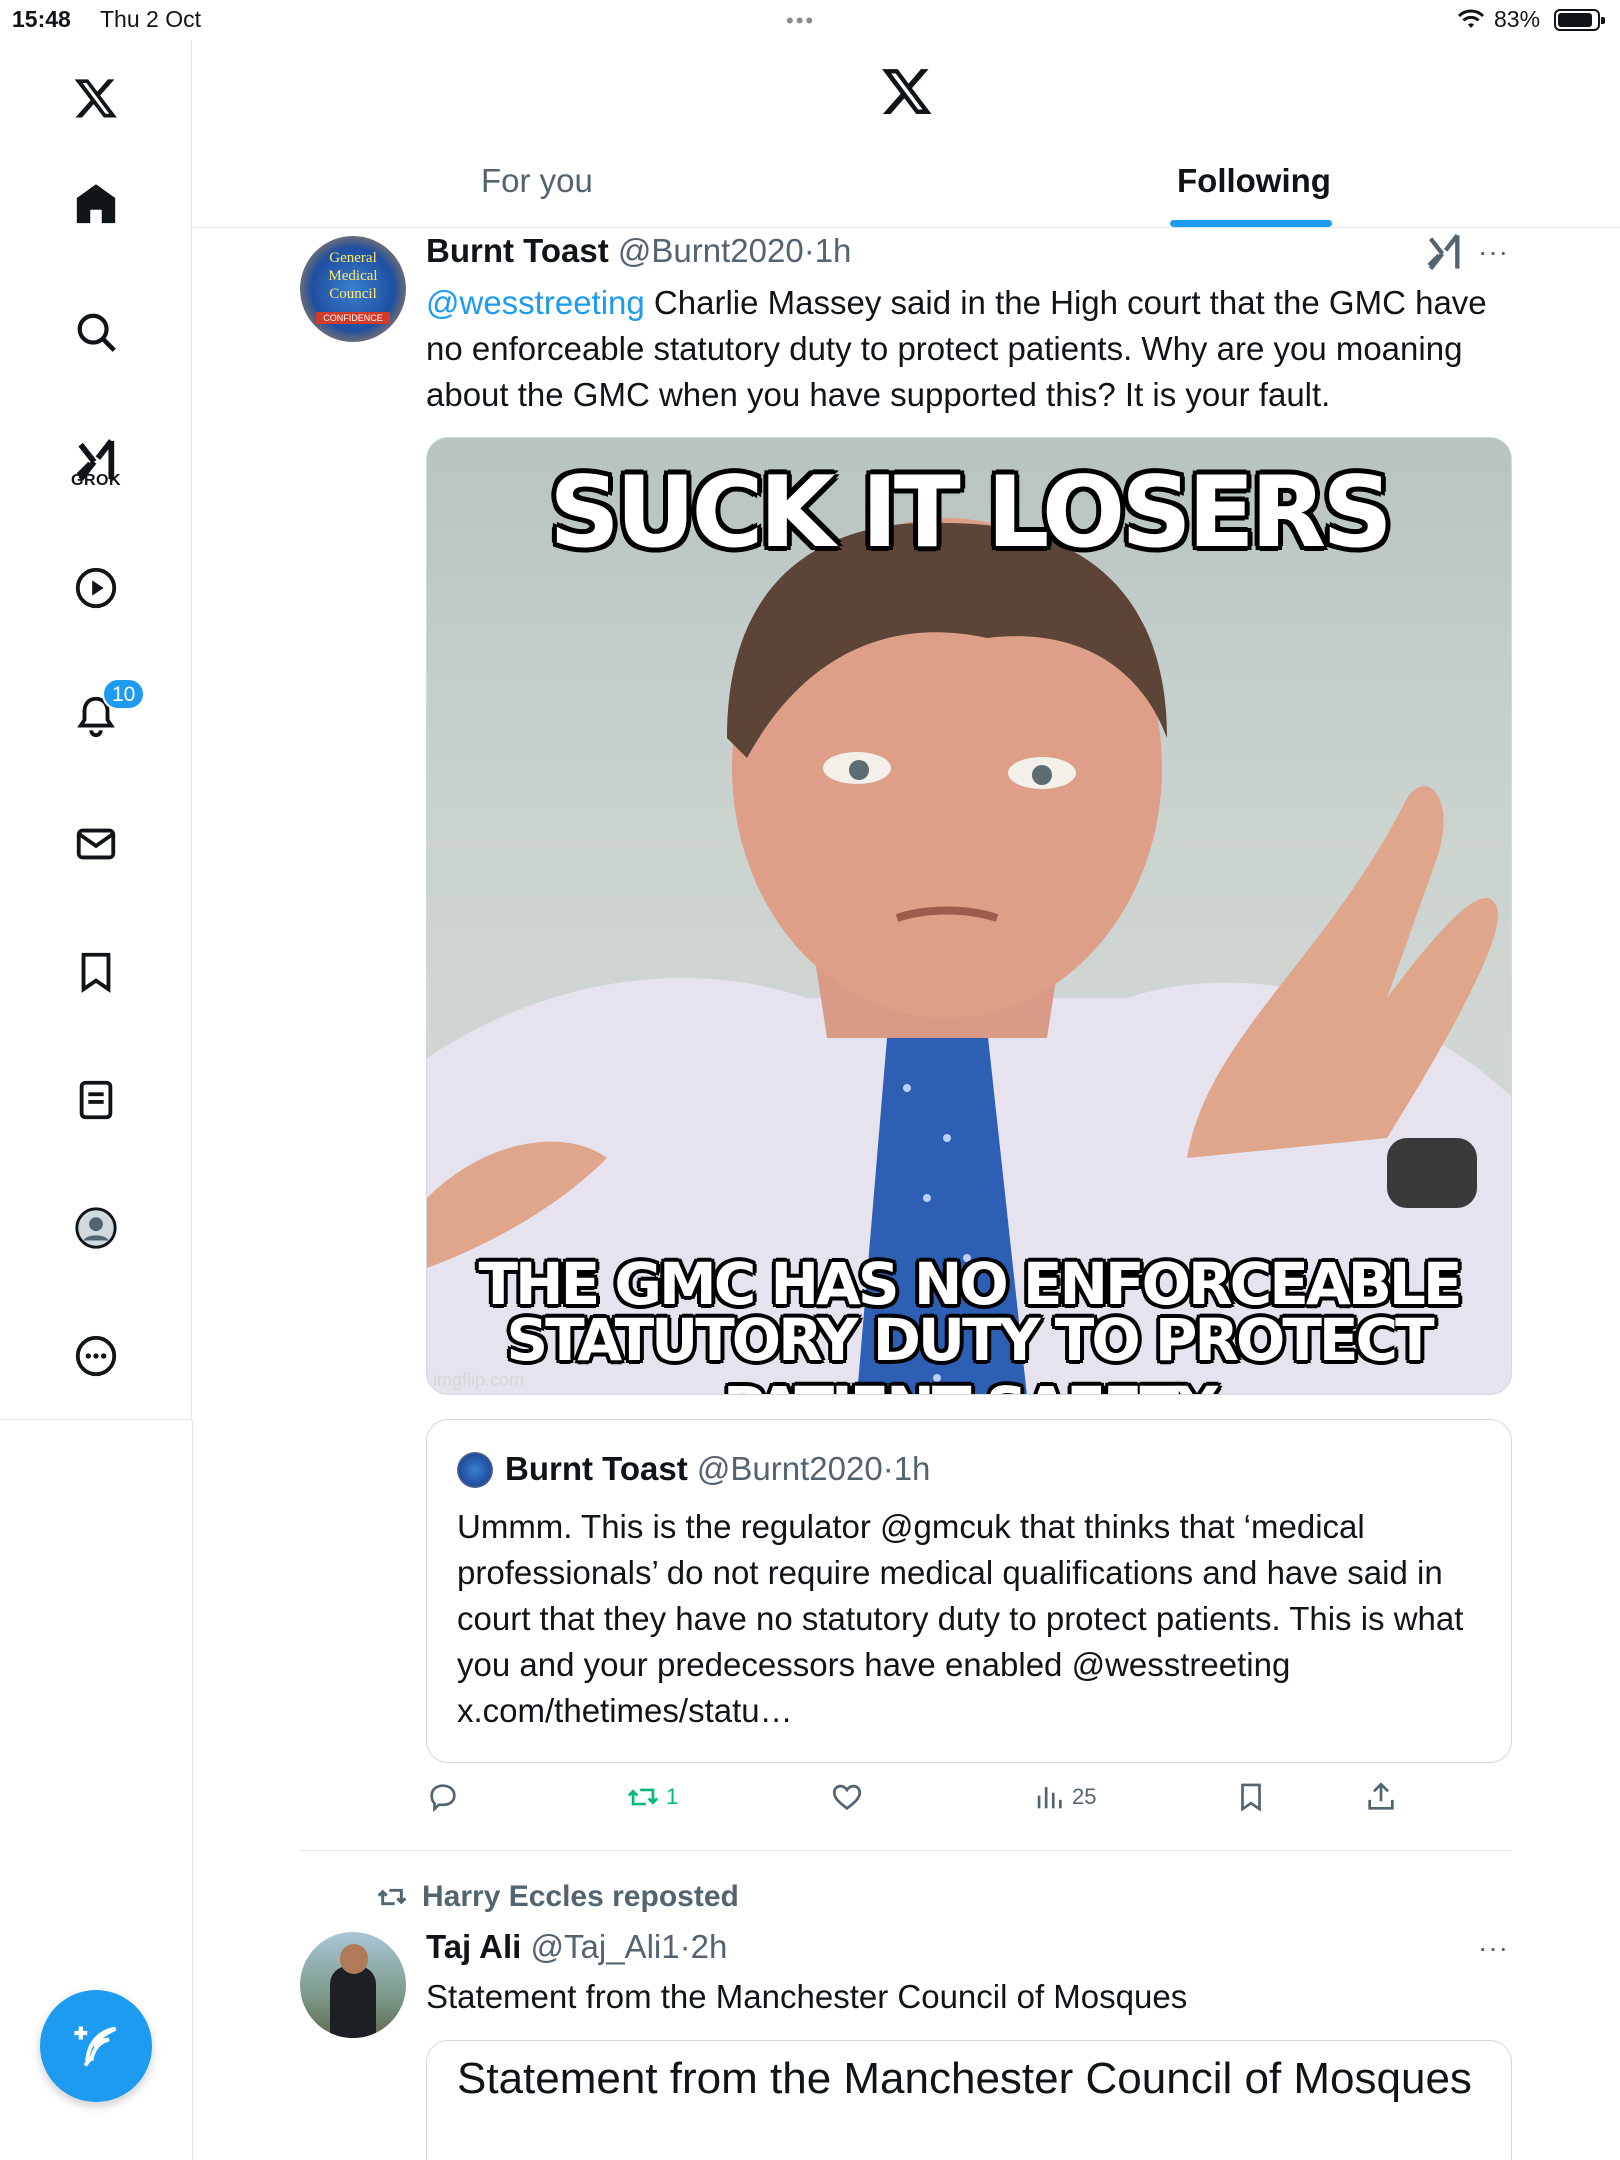 This screenshot has height=2160, width=1620. I want to click on share-button, so click(1381, 1797).